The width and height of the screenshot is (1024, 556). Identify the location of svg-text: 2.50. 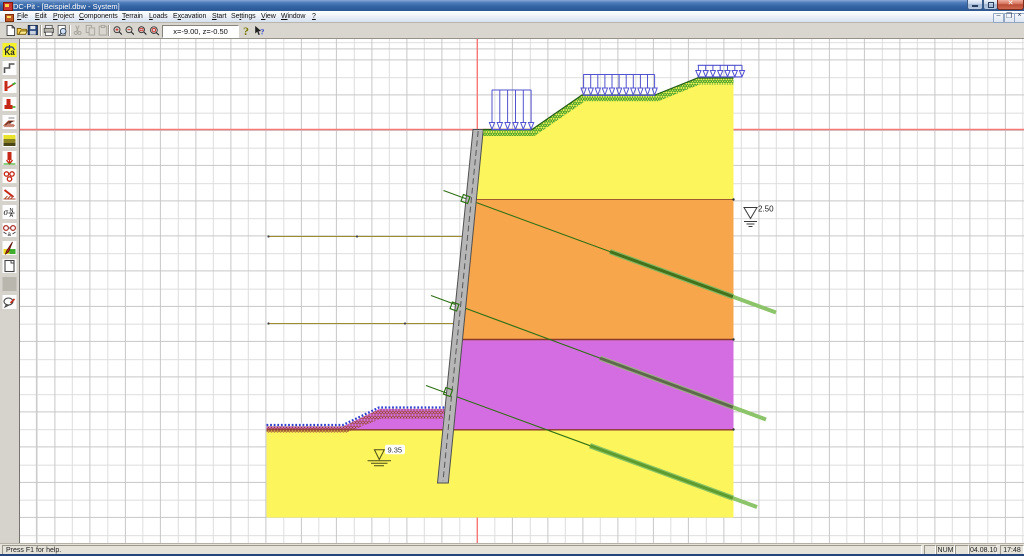
(766, 209).